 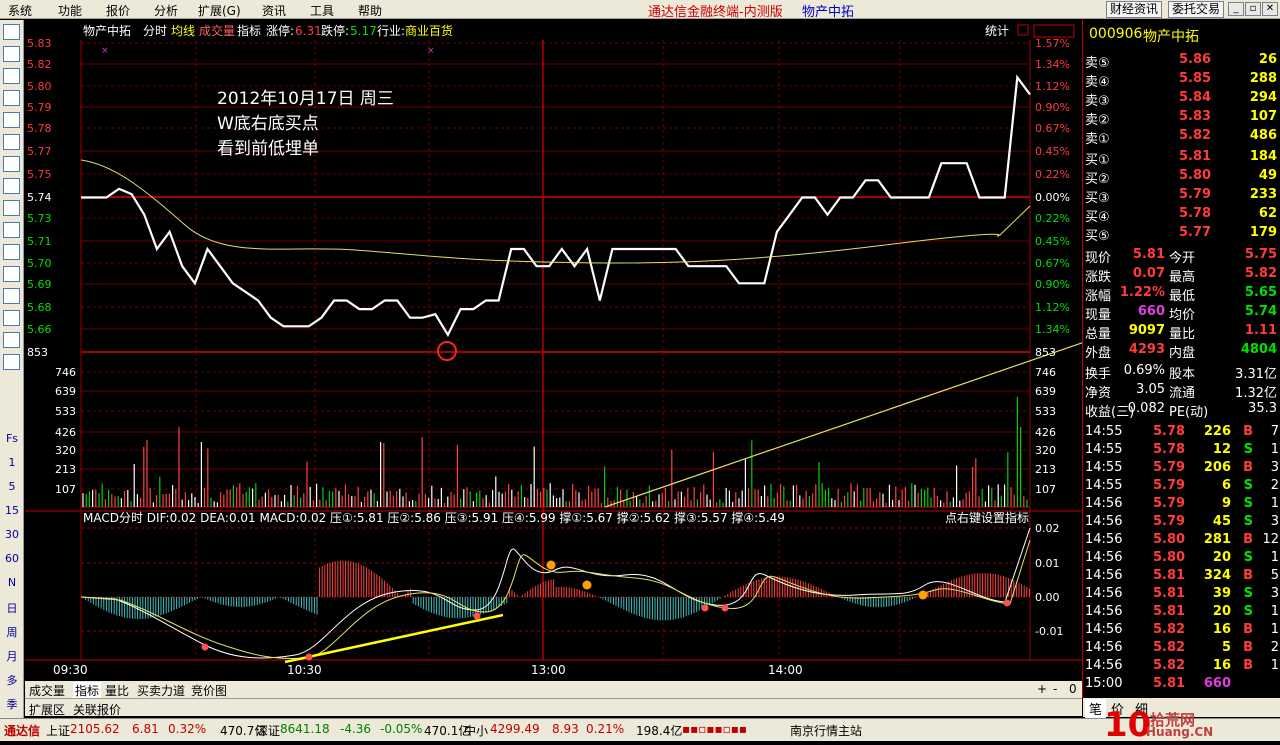 What do you see at coordinates (11, 230) in the screenshot?
I see `f10b-icon` at bounding box center [11, 230].